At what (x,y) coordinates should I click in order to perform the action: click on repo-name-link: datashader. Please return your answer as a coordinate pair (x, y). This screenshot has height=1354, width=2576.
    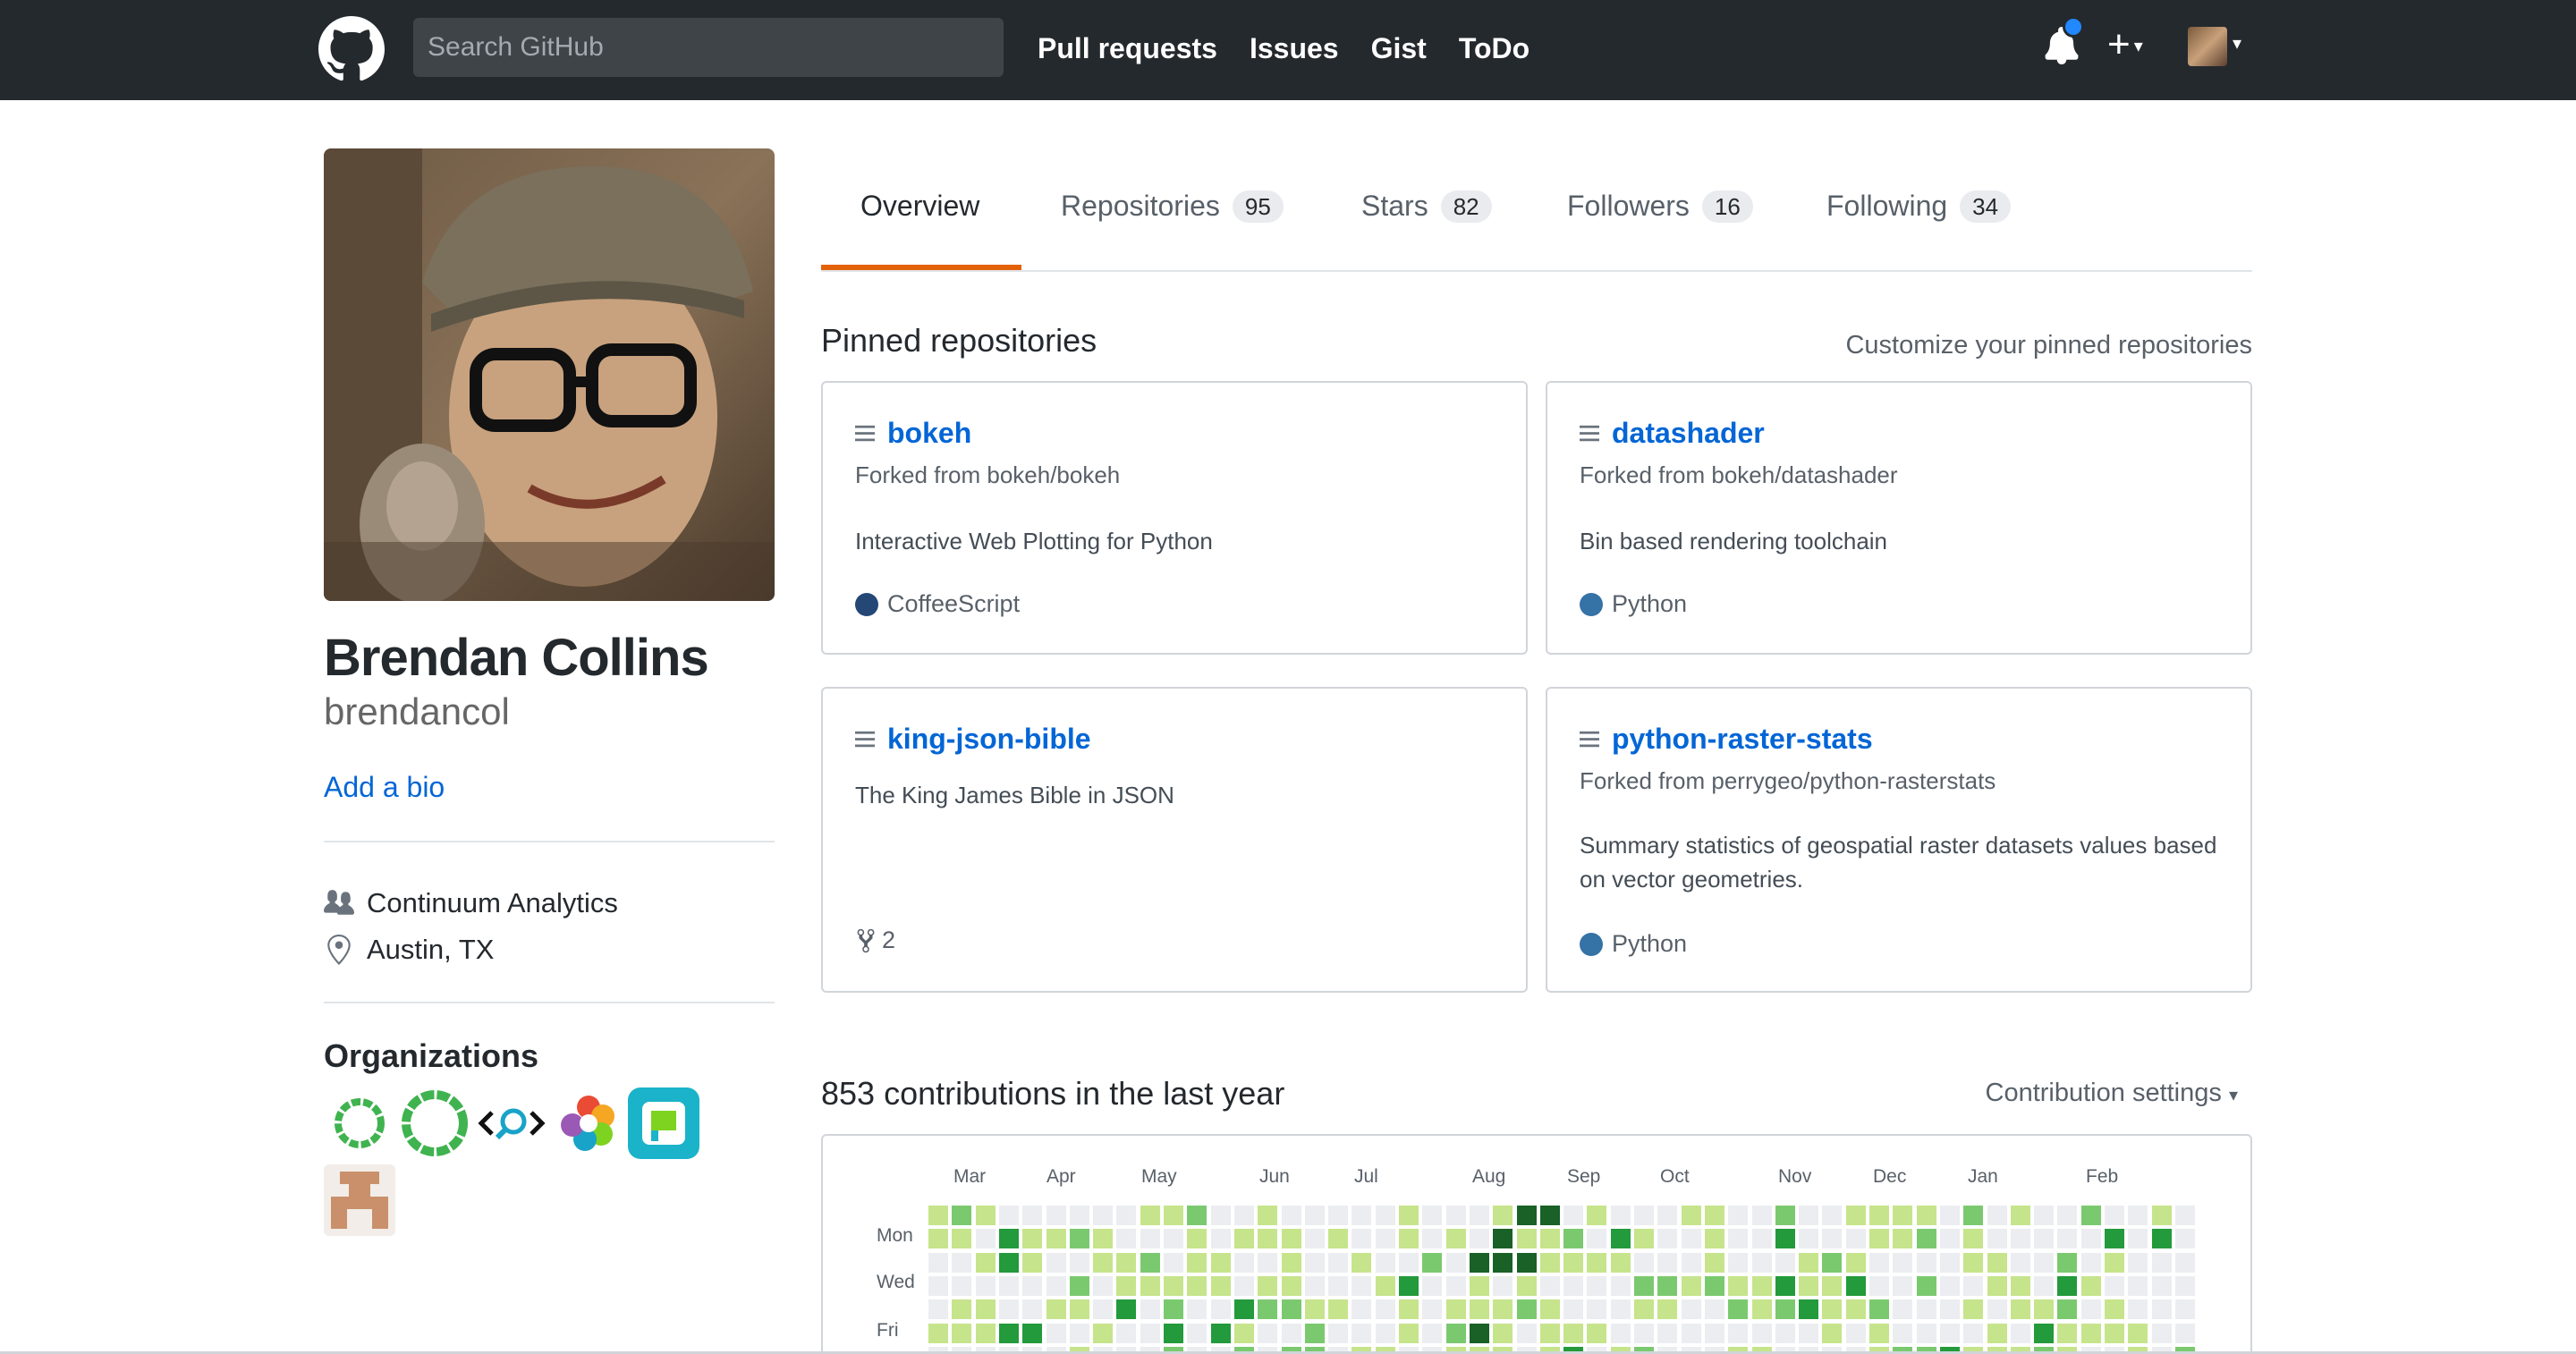
    Looking at the image, I should click on (1688, 433).